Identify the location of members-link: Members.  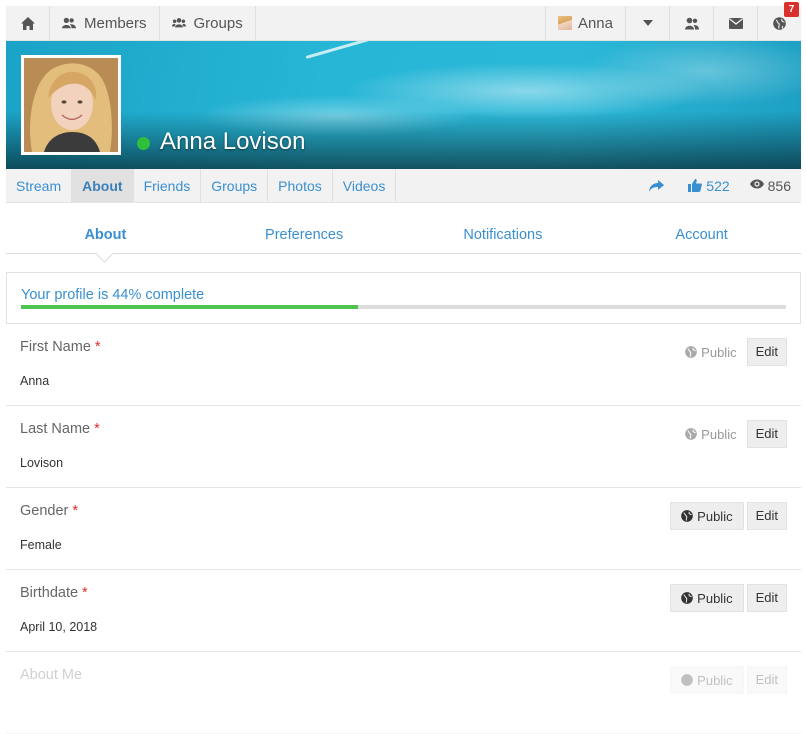
(105, 23).